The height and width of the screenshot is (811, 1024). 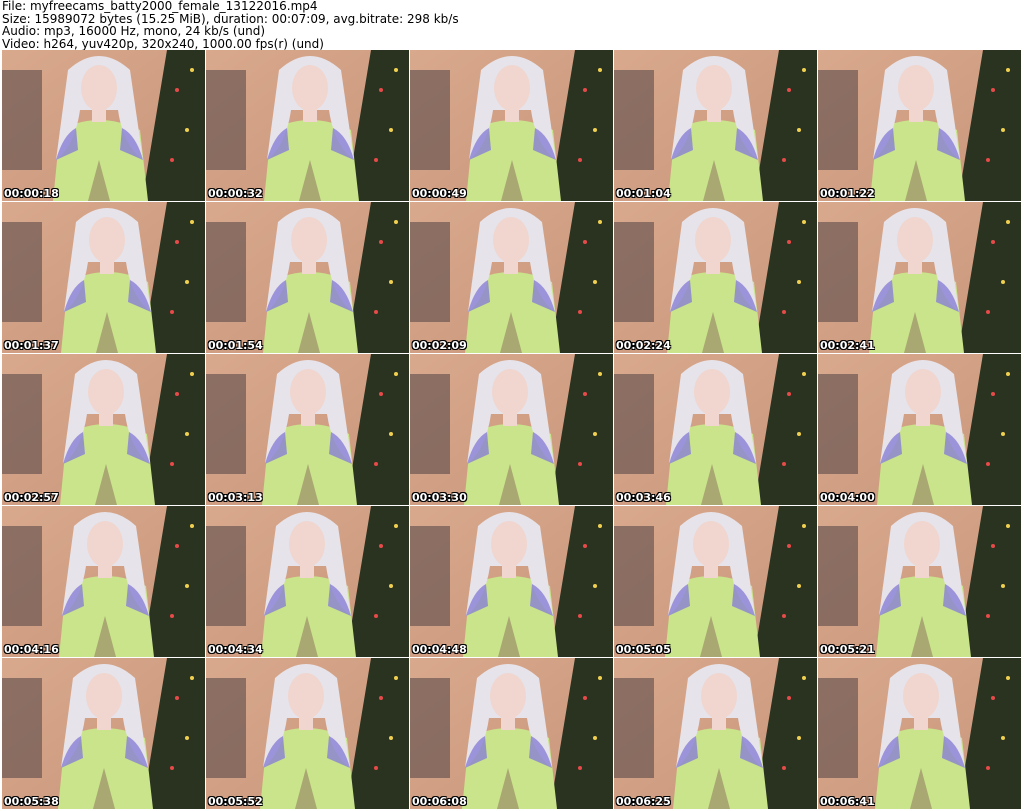 What do you see at coordinates (643, 193) in the screenshot?
I see `timestamp-label: 00:01:04` at bounding box center [643, 193].